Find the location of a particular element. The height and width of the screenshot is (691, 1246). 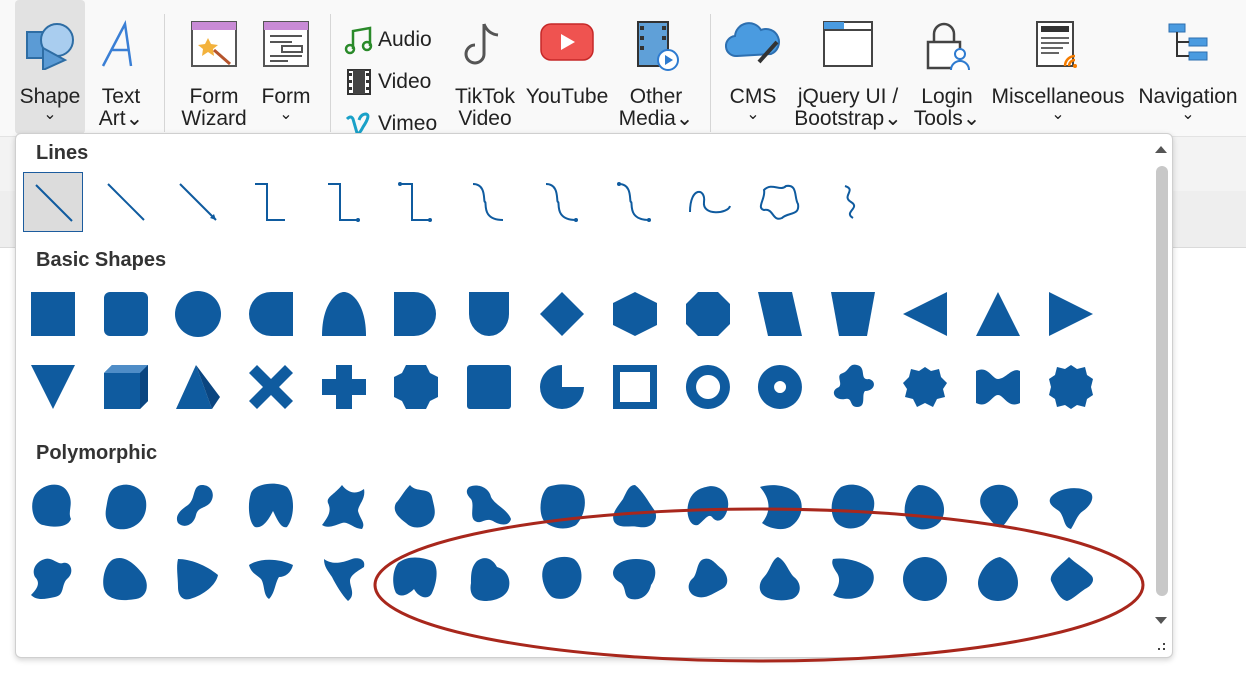

polymorphic-shape-2-icon is located at coordinates (126, 507).